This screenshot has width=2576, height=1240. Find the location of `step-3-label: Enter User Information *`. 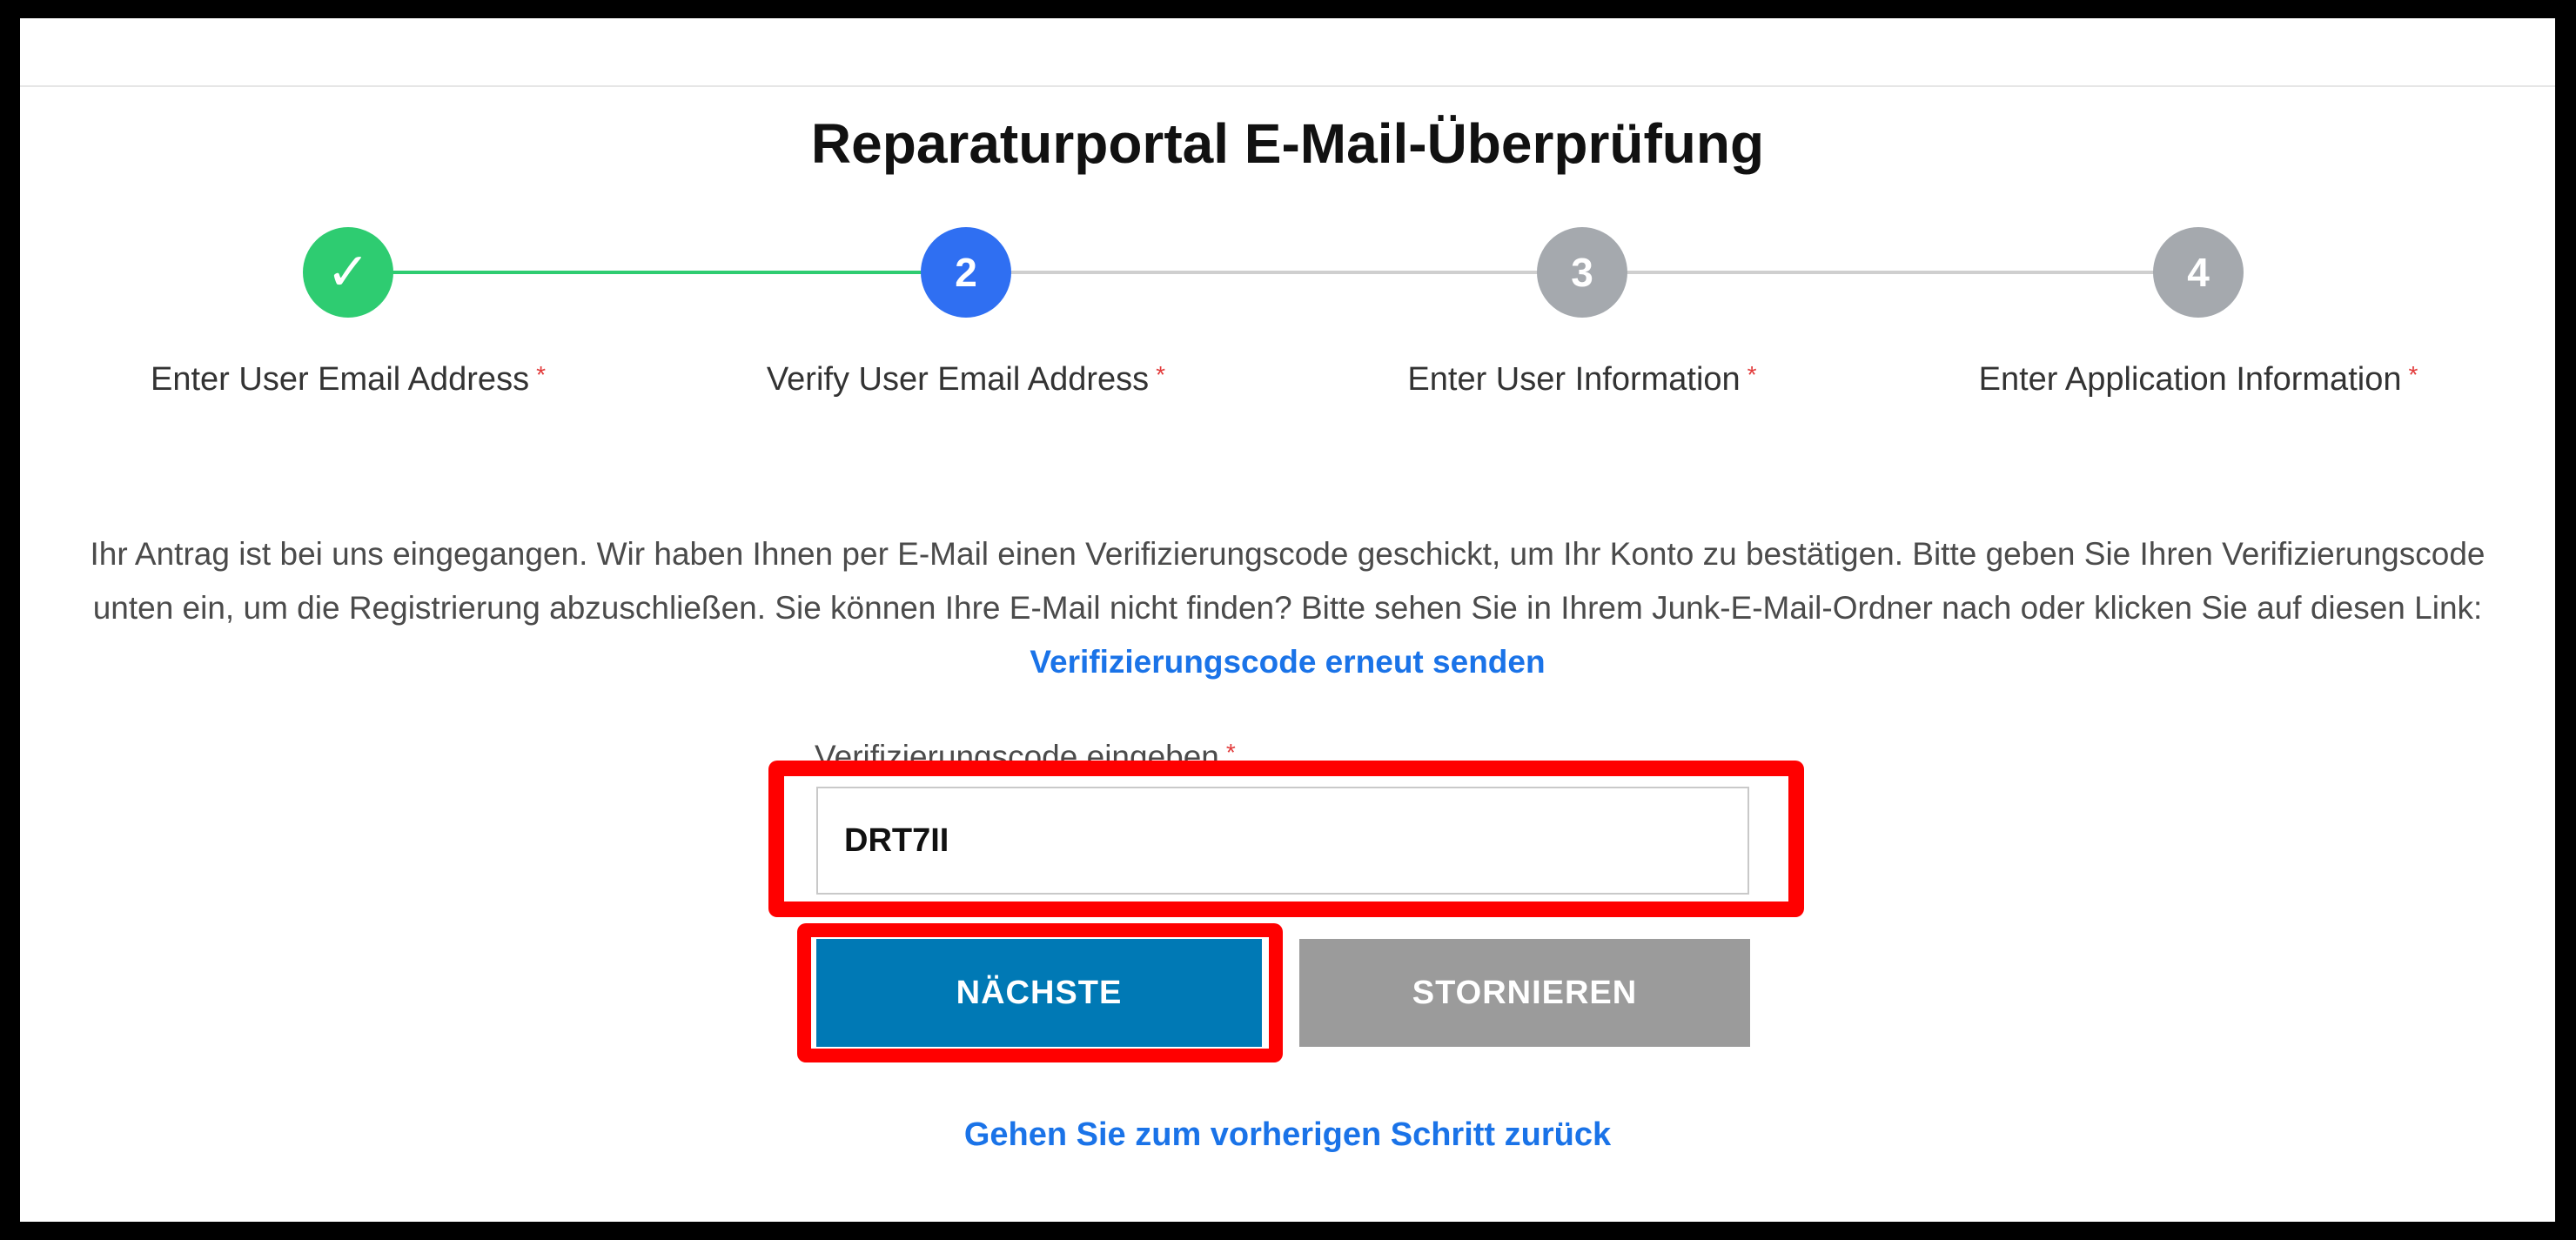

step-3-label: Enter User Information * is located at coordinates (1583, 380).